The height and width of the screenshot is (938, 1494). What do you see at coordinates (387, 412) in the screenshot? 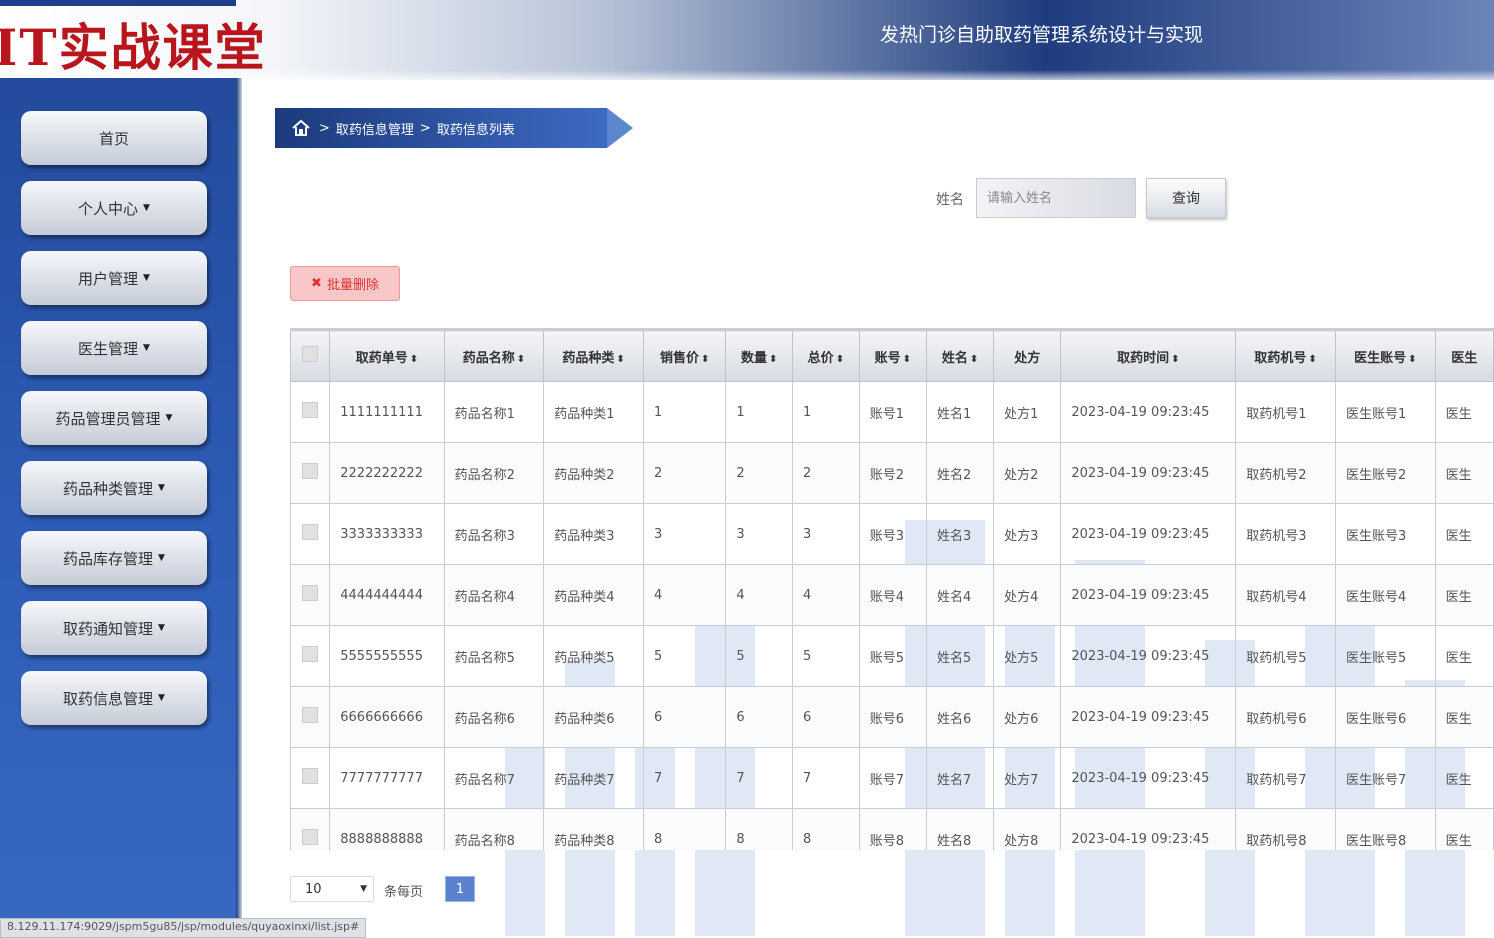
I see `table-cell: 1111111111` at bounding box center [387, 412].